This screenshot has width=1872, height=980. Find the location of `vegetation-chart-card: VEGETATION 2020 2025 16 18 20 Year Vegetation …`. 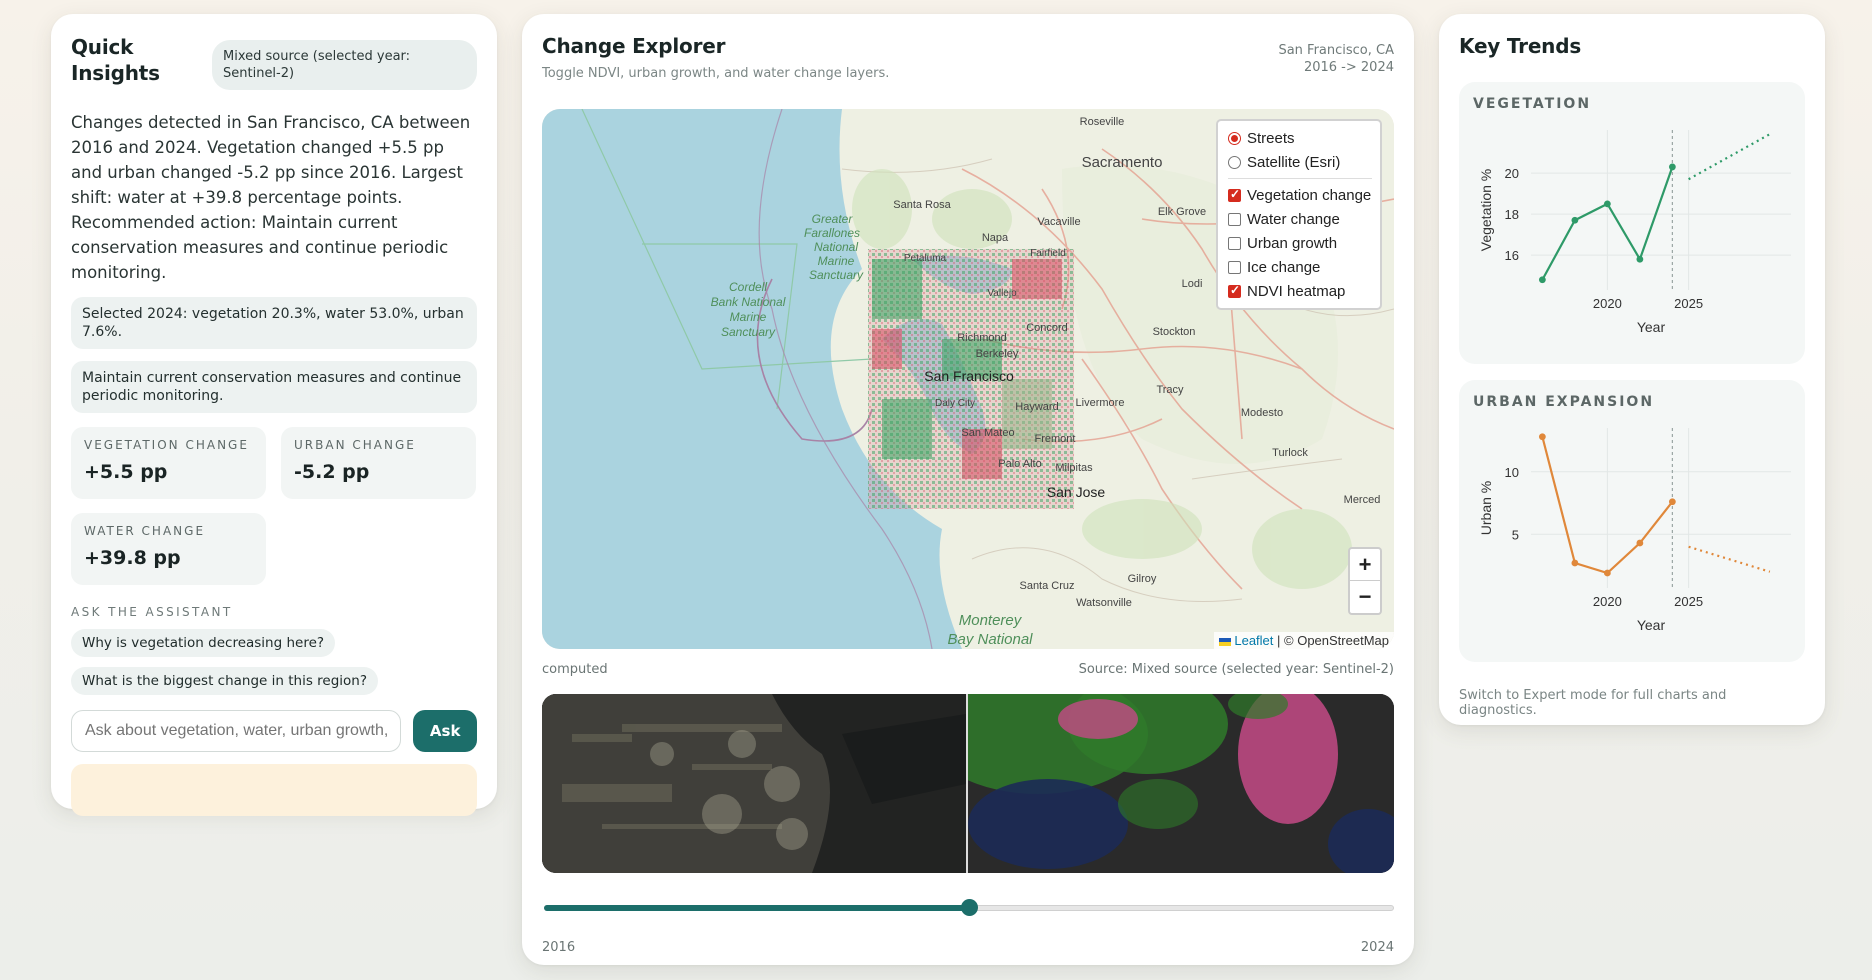

vegetation-chart-card: VEGETATION 2020 2025 16 18 20 Year Vegetation … is located at coordinates (1632, 223).